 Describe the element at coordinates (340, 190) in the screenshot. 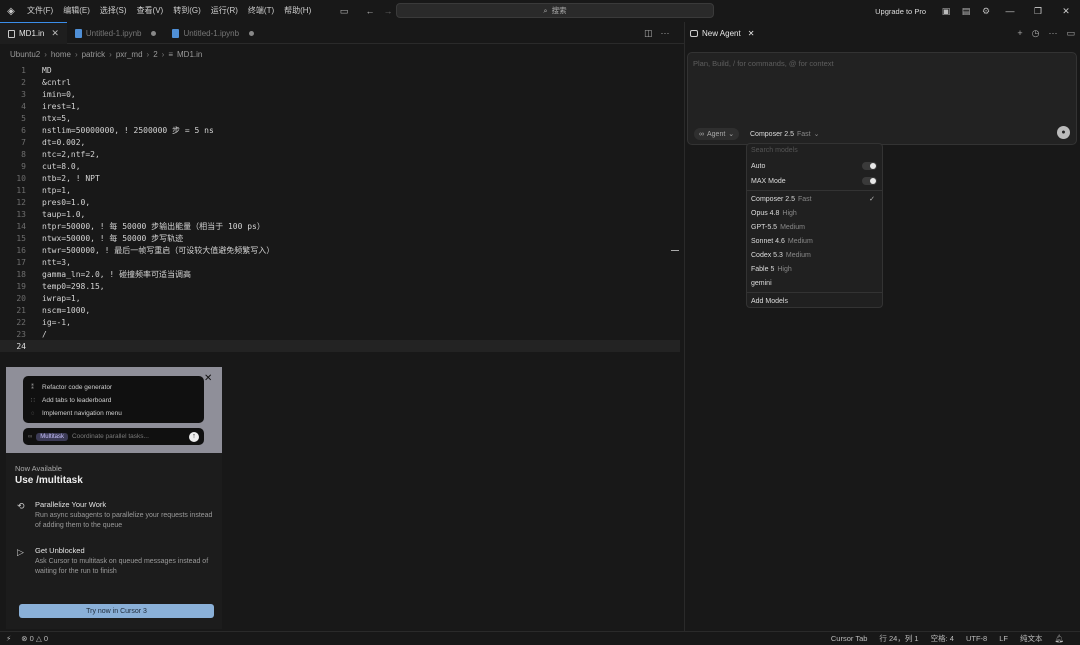

I see `code-line: 11 ntp=1,` at that location.